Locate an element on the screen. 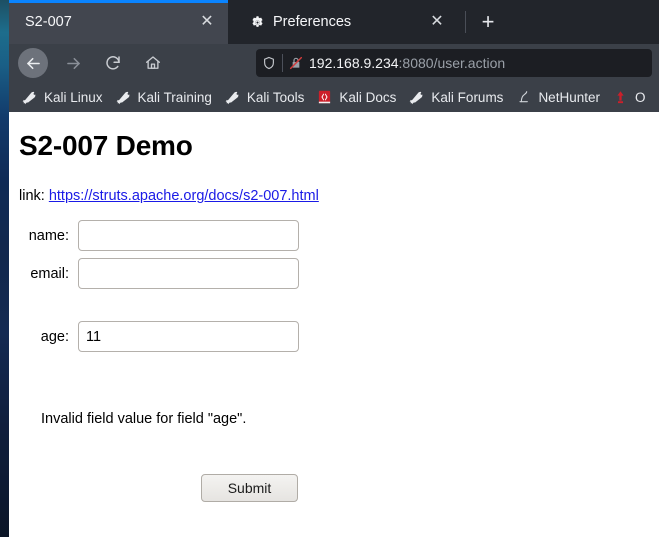 The height and width of the screenshot is (537, 659). age-input is located at coordinates (188, 336).